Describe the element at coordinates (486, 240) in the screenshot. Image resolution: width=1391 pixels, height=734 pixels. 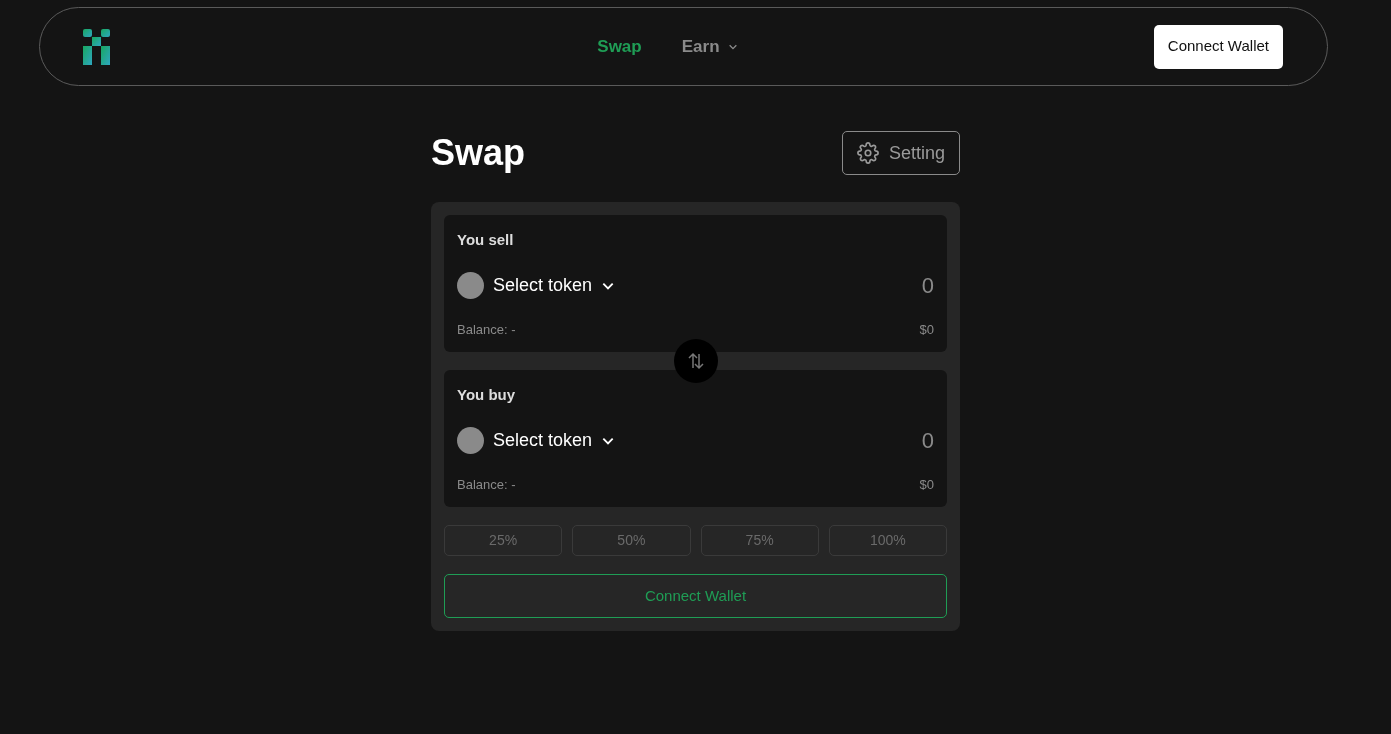
I see `panel-label: You sell` at that location.